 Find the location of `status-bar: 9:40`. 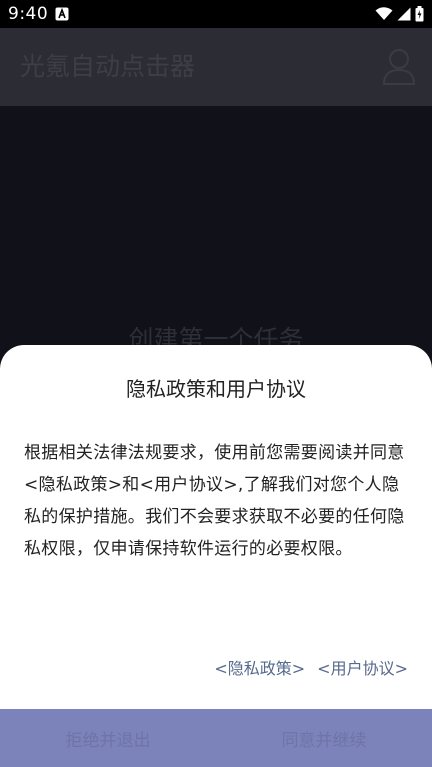

status-bar: 9:40 is located at coordinates (216, 14).